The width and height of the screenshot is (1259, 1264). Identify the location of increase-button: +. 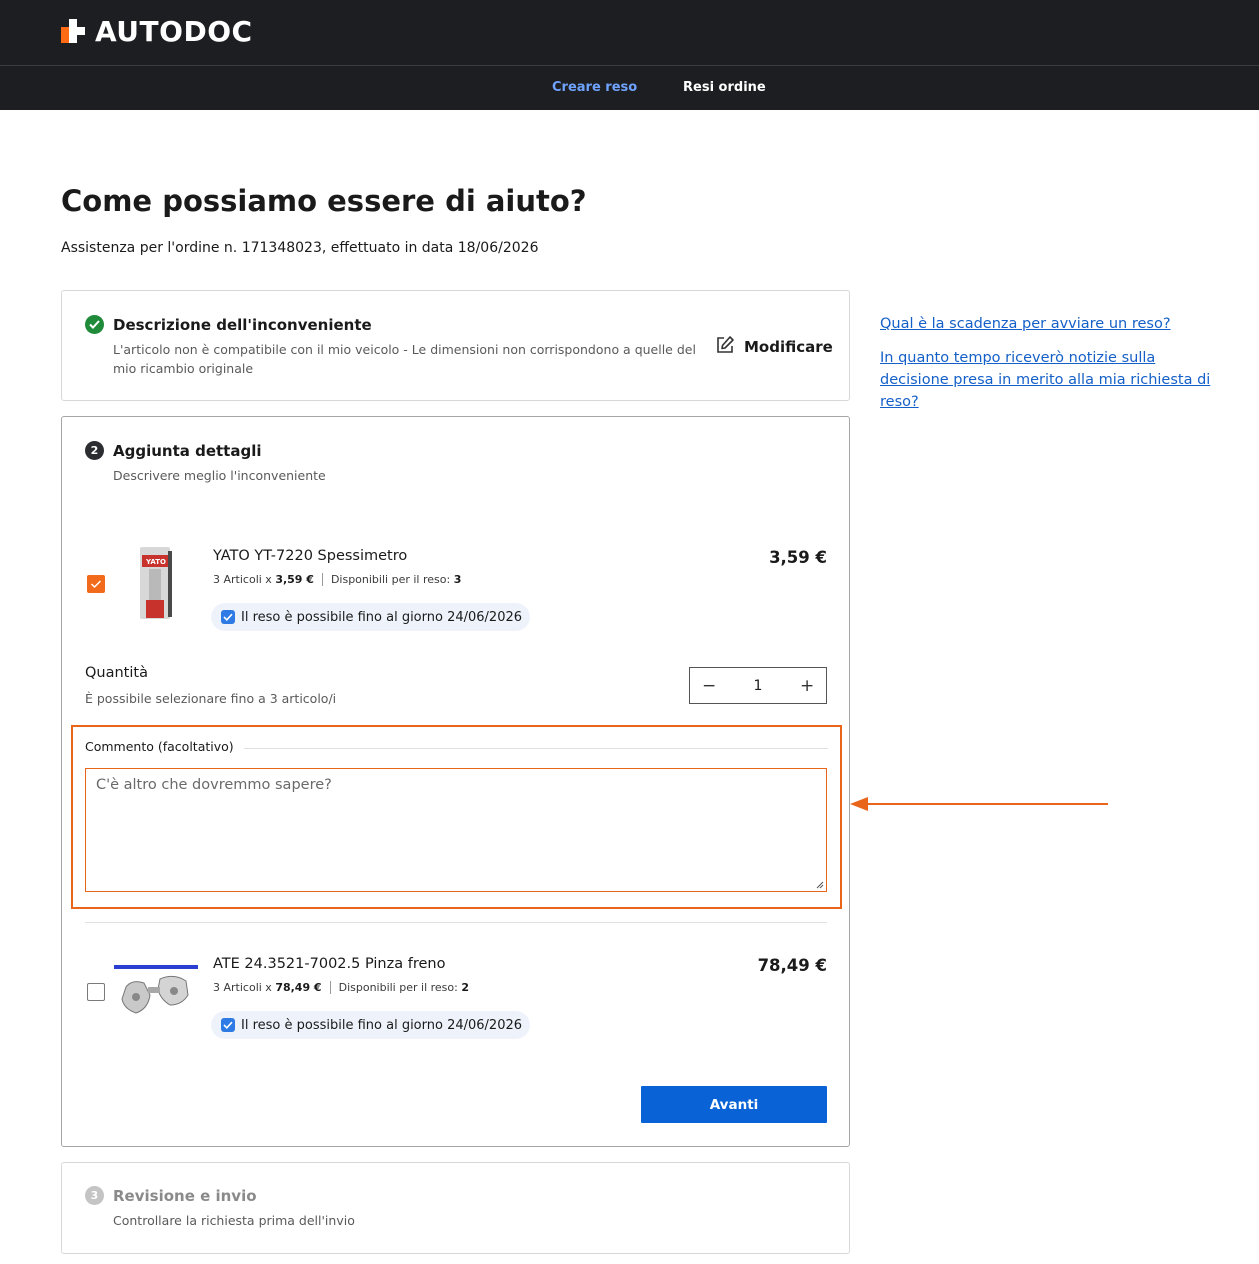
(807, 686).